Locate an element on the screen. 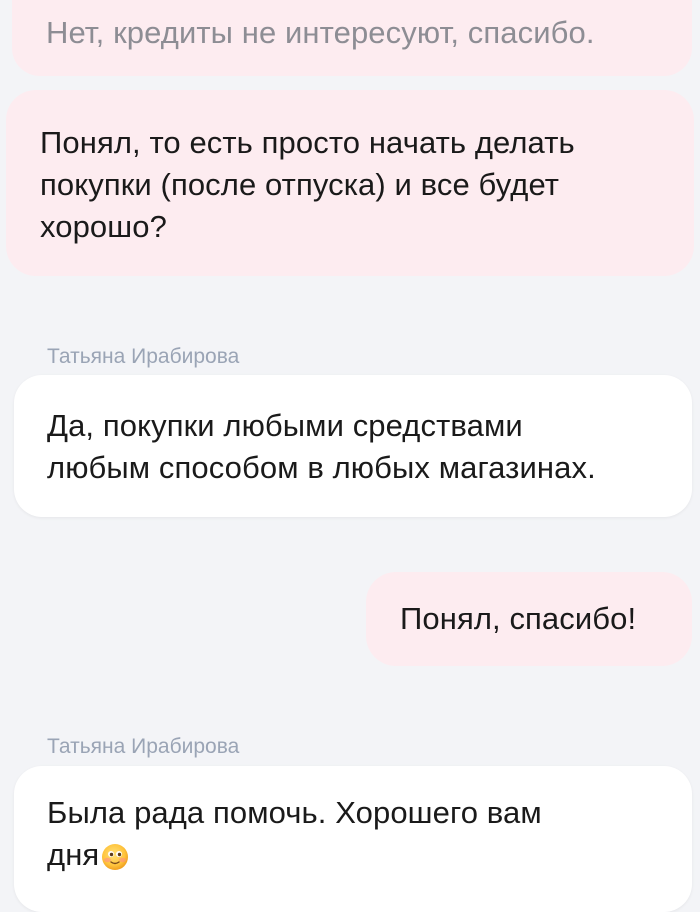 The width and height of the screenshot is (700, 912). message-text: Нет, кредиты не интересуют, спасибо. is located at coordinates (320, 32).